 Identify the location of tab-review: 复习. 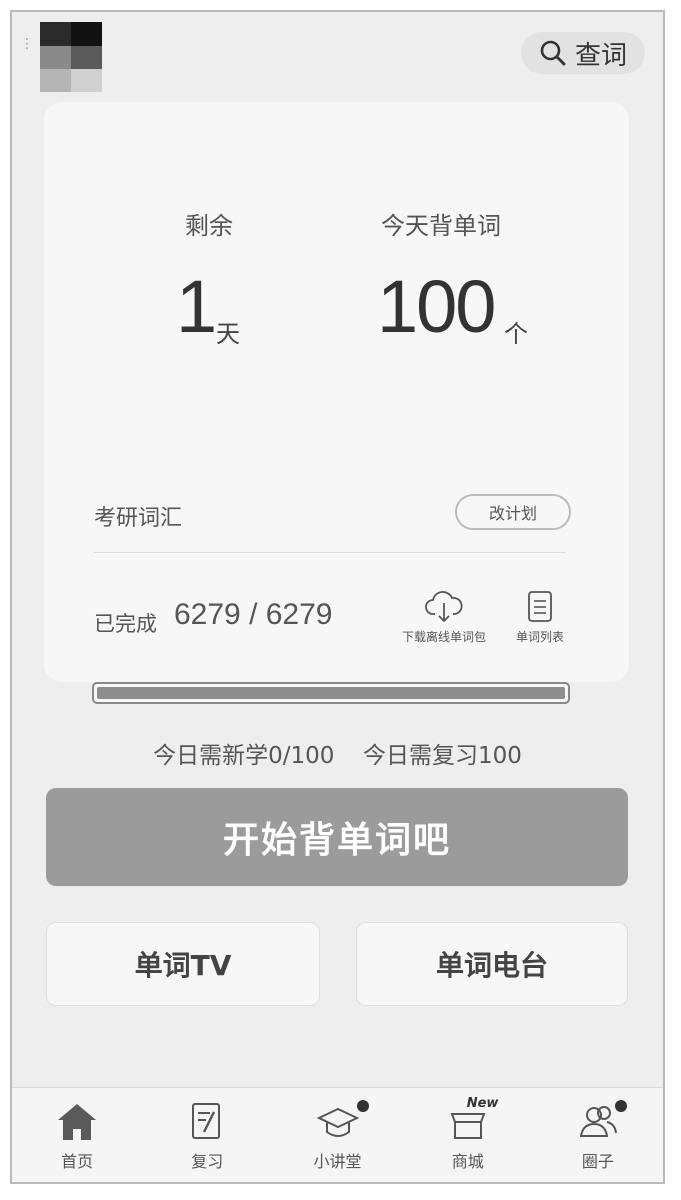
(207, 1135).